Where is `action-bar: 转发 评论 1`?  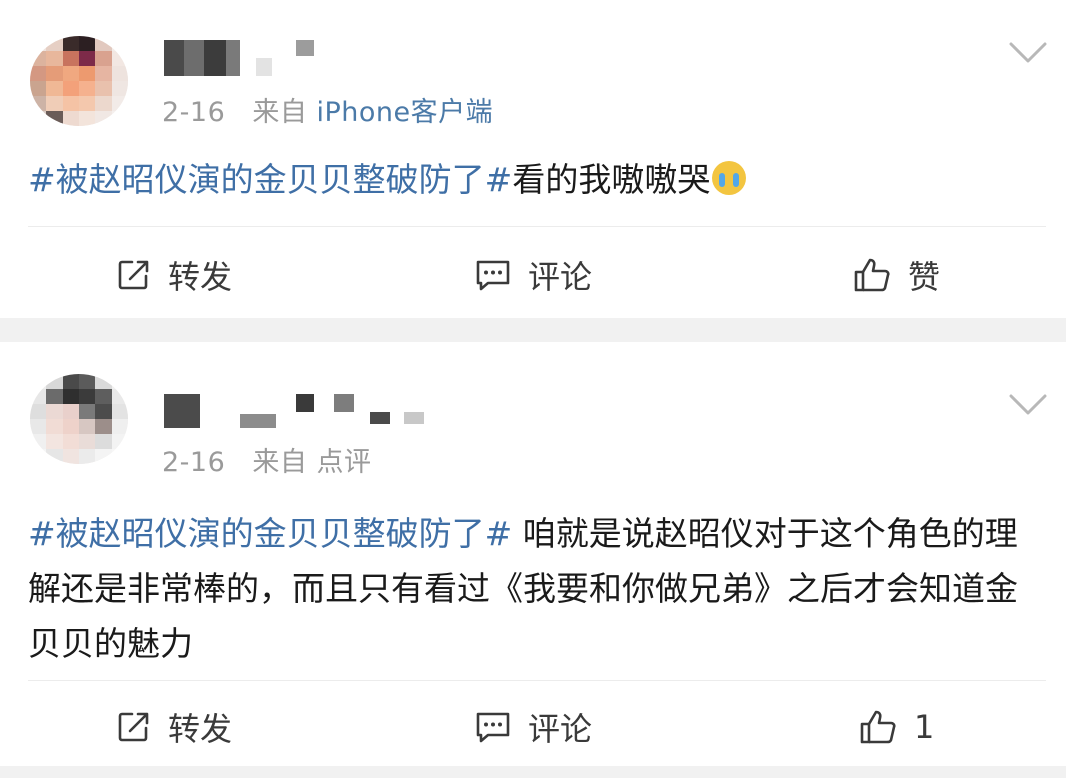 action-bar: 转发 评论 1 is located at coordinates (533, 727).